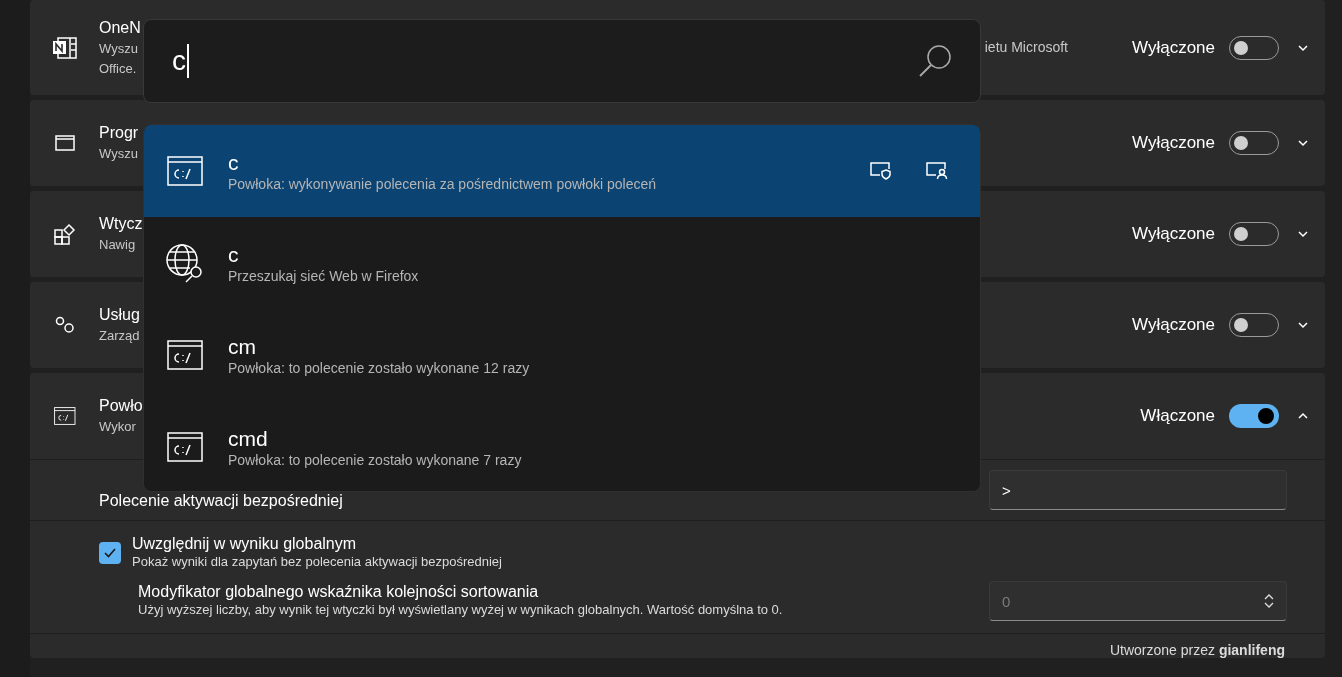 This screenshot has width=1342, height=677. What do you see at coordinates (121, 406) in the screenshot?
I see `plugin-title: Powło` at bounding box center [121, 406].